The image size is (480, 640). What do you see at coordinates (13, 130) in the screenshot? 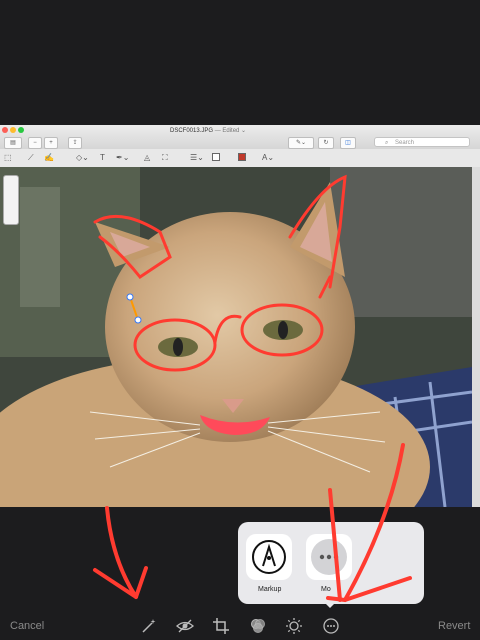
I see `minimize-window-icon` at bounding box center [13, 130].